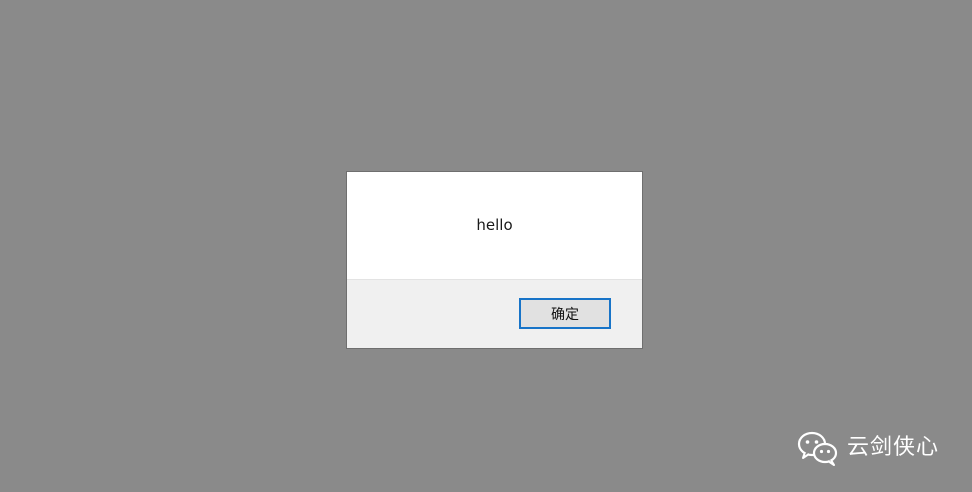 The width and height of the screenshot is (972, 492). What do you see at coordinates (893, 447) in the screenshot?
I see `watermark-text: 云剑侠心` at bounding box center [893, 447].